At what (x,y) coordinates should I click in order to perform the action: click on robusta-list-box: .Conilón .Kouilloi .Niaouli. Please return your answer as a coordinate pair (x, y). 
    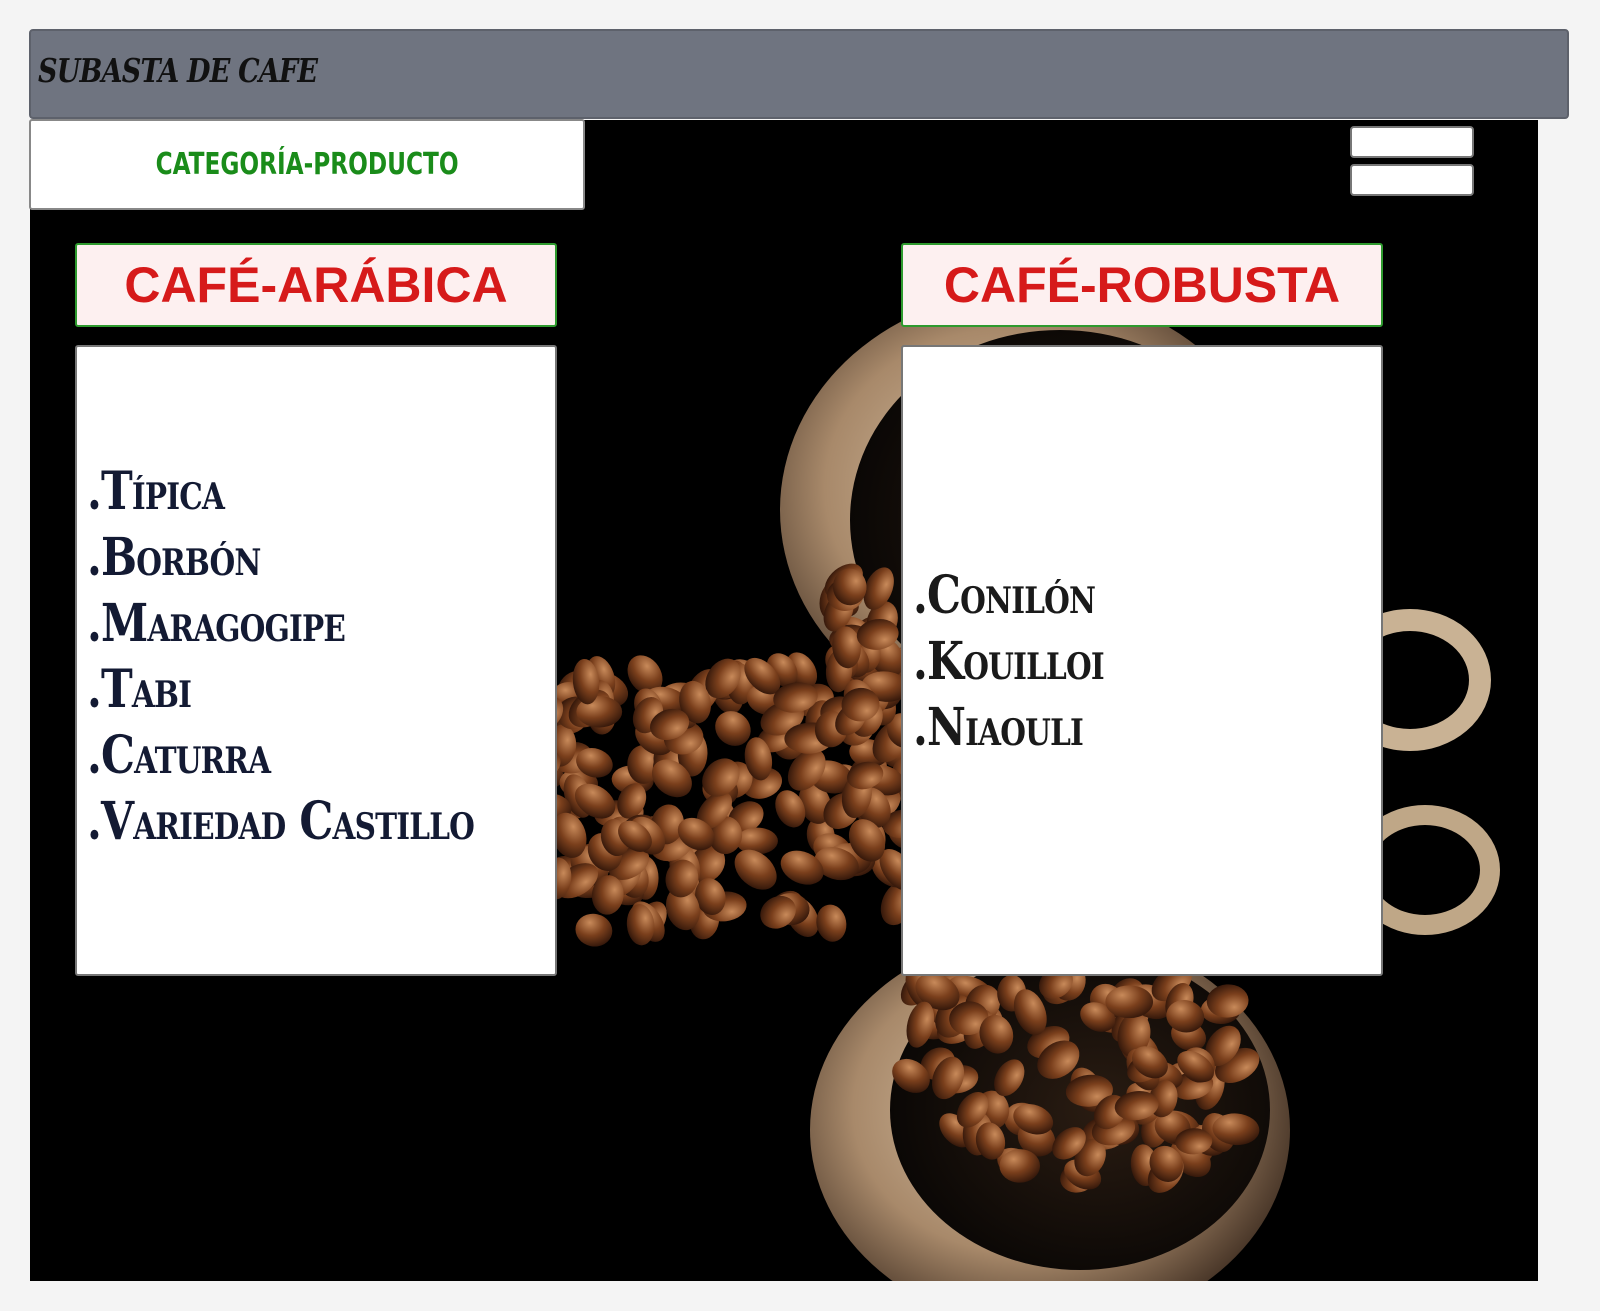
    Looking at the image, I should click on (1142, 660).